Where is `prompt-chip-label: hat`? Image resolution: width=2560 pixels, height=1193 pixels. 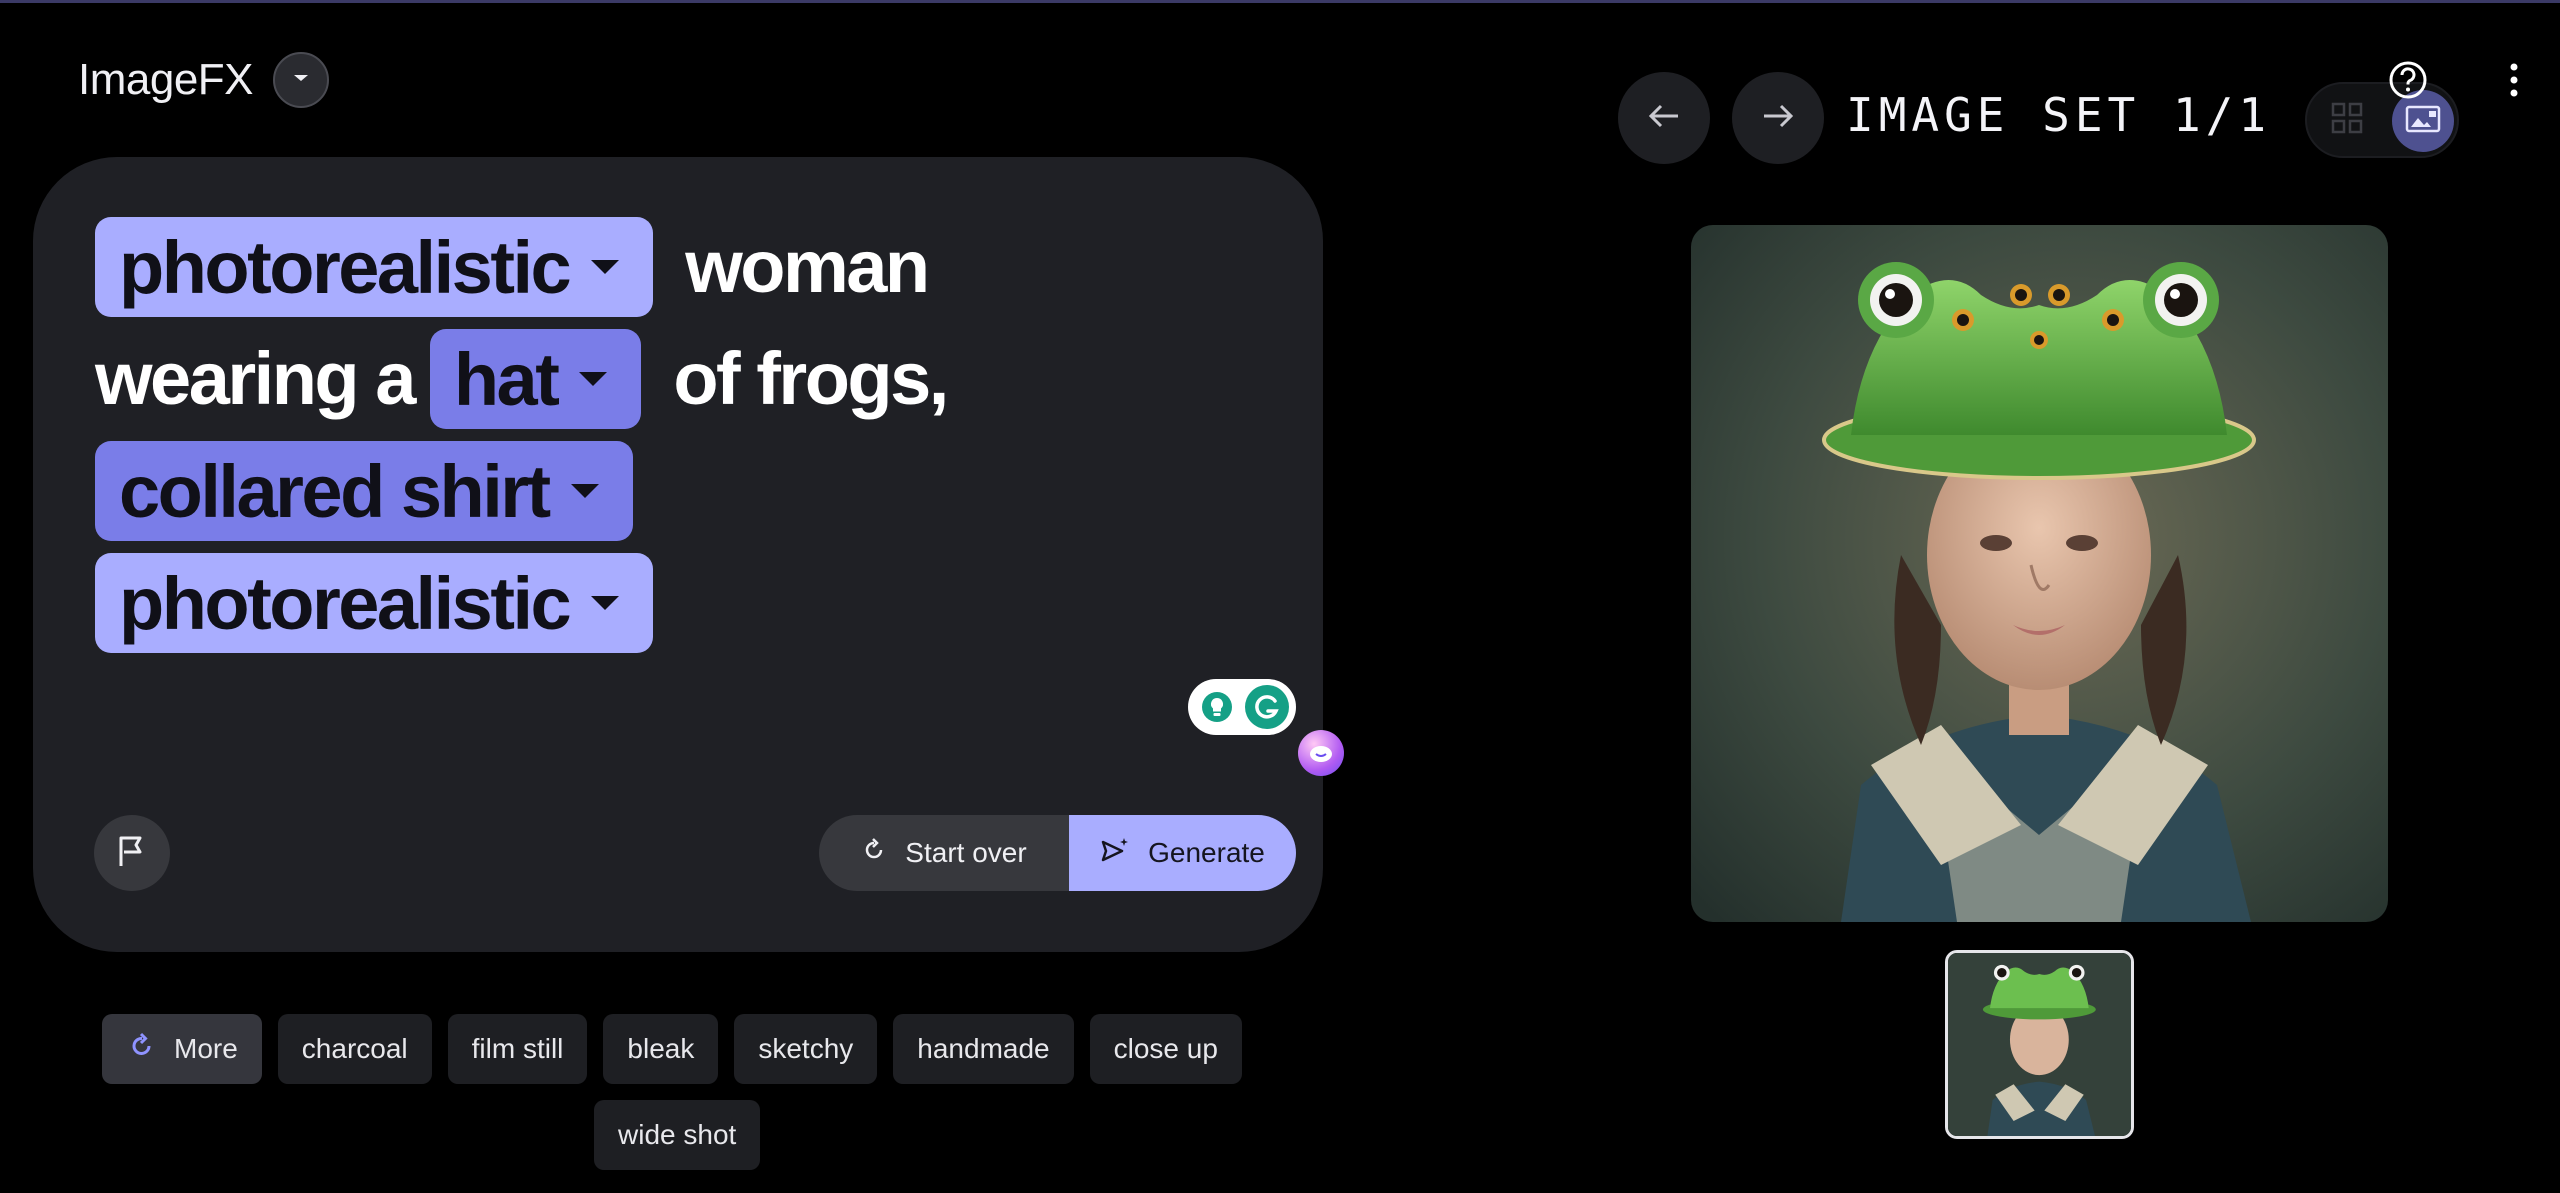 prompt-chip-label: hat is located at coordinates (506, 379).